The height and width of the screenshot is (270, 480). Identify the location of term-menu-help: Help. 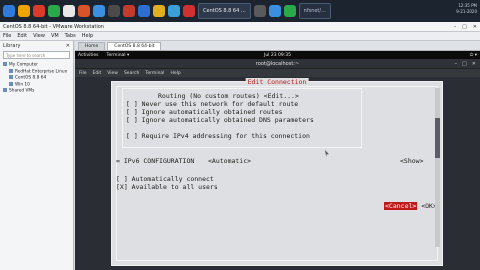
(175, 73).